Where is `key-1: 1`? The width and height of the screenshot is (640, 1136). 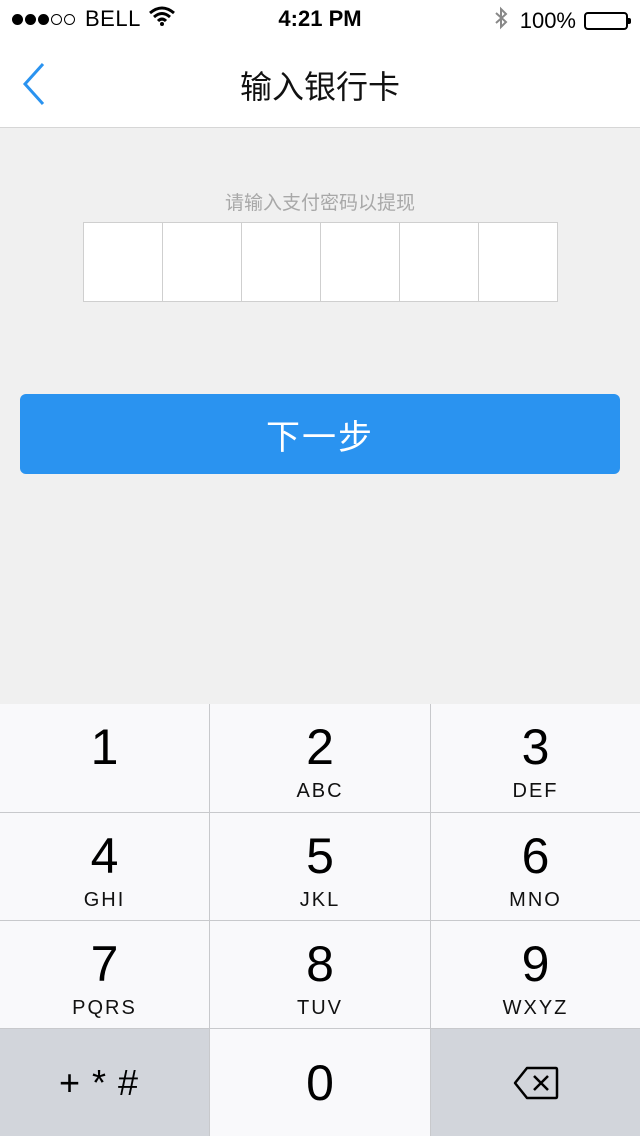
key-1: 1 is located at coordinates (104, 758).